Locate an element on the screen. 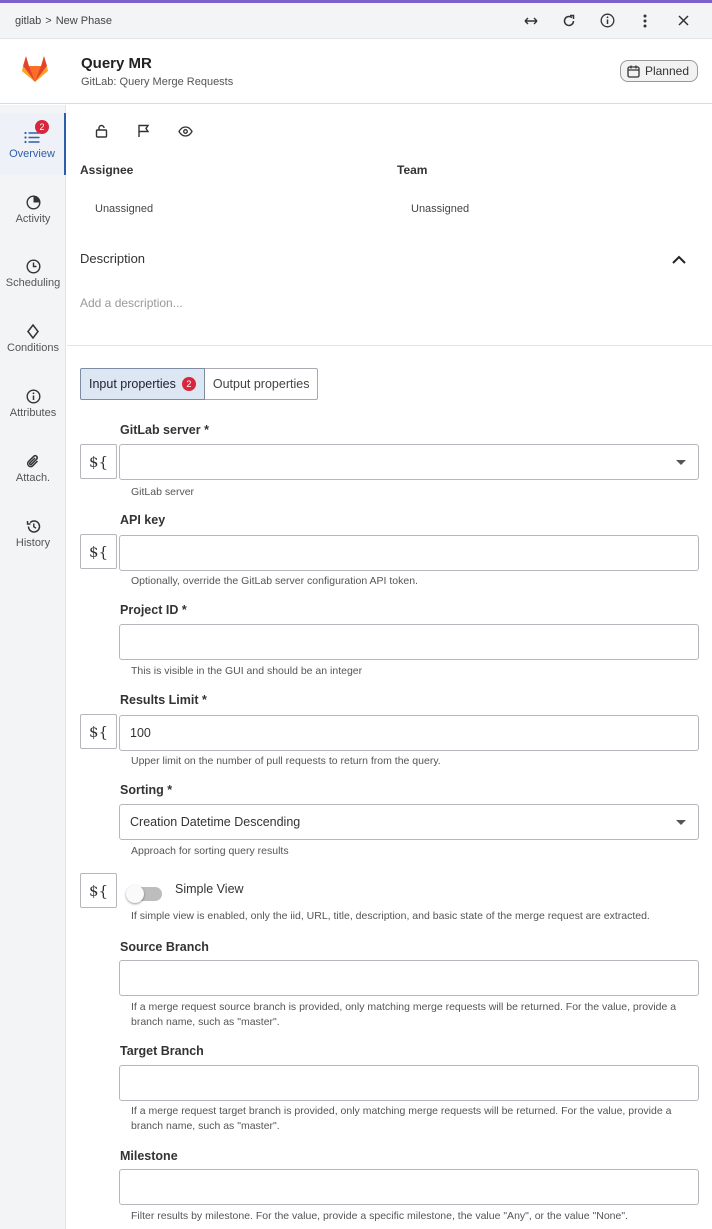 The image size is (712, 1229). project-id-input is located at coordinates (409, 642).